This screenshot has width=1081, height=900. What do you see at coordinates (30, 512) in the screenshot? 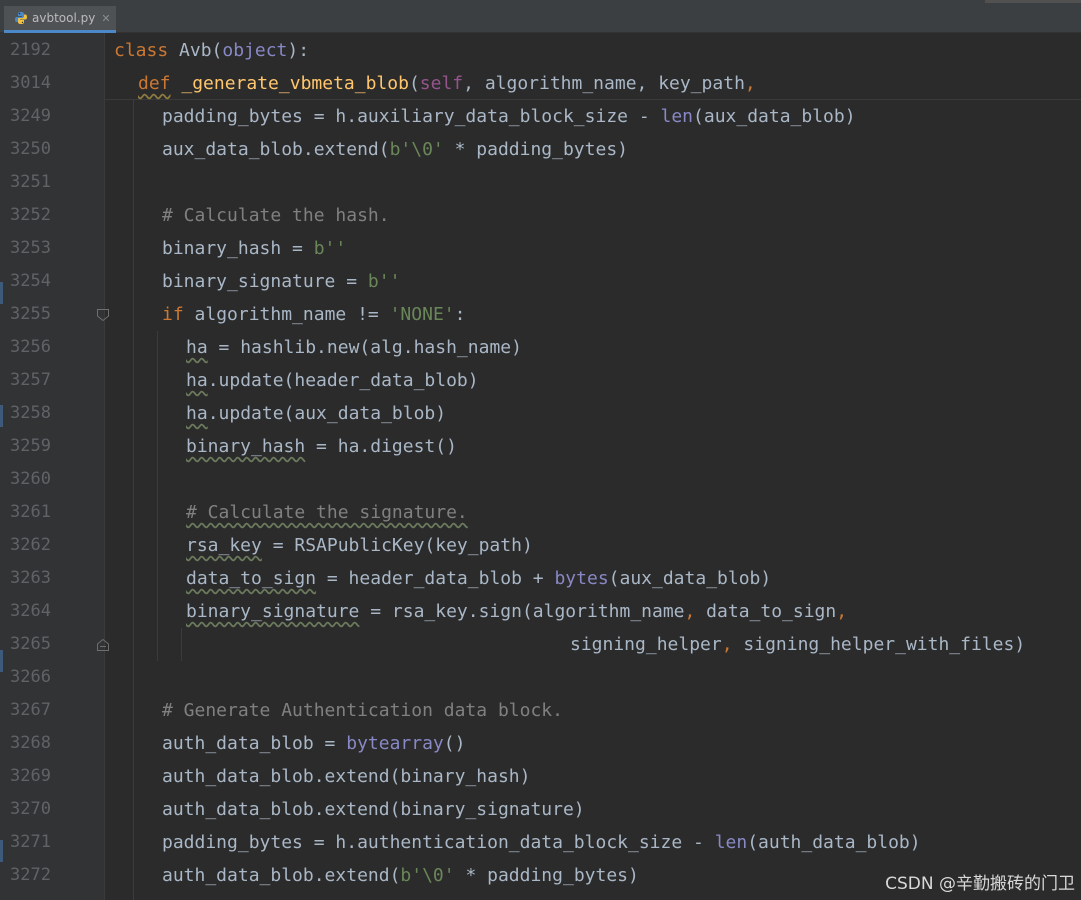
I see `line-number: 3261` at bounding box center [30, 512].